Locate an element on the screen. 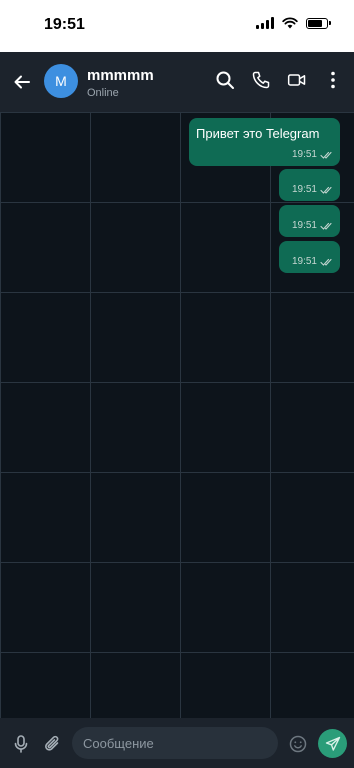 The image size is (354, 768). video-camera-icon is located at coordinates (296, 80).